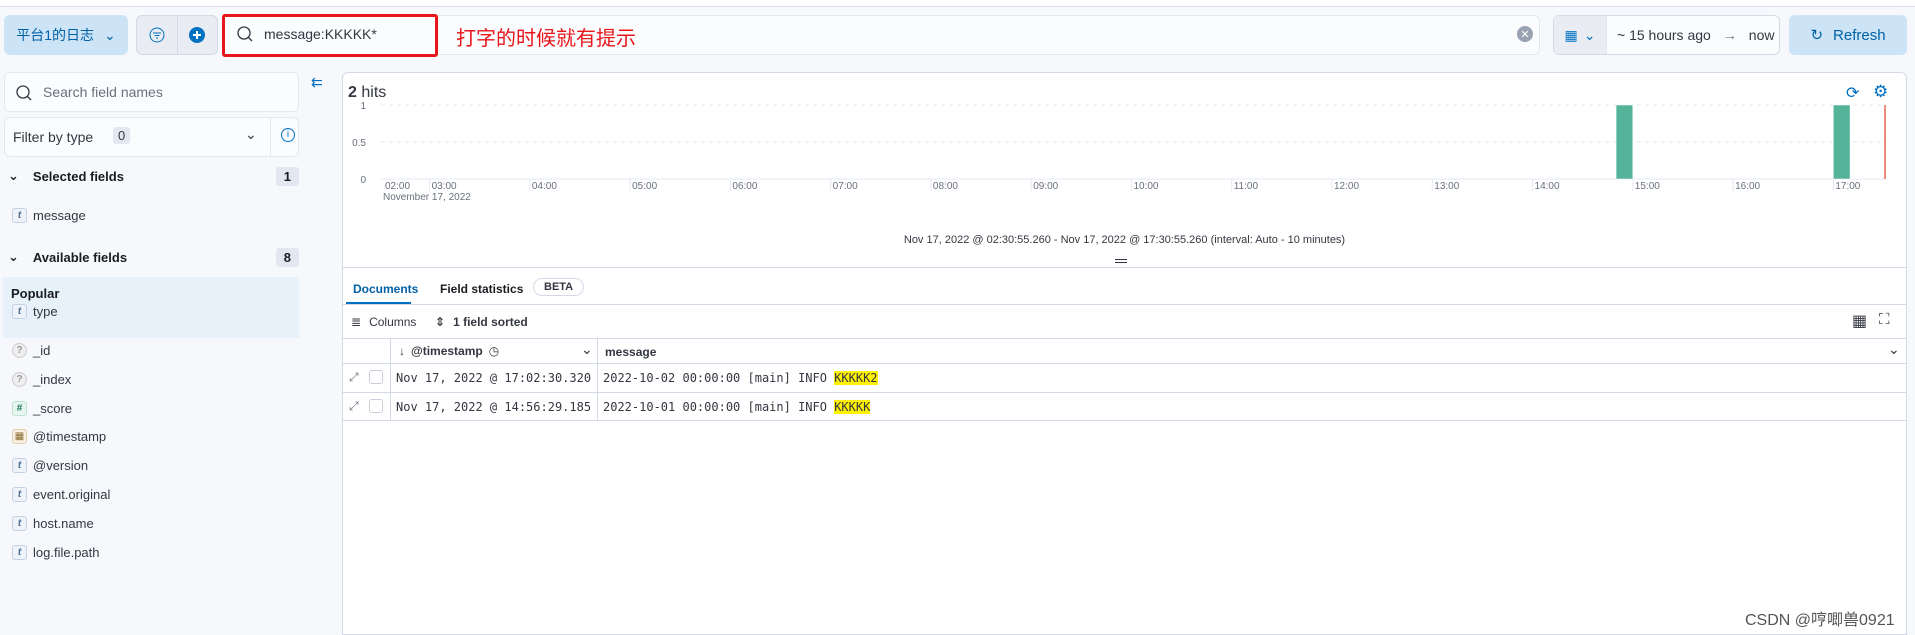 The image size is (1915, 635). What do you see at coordinates (1045, 186) in the screenshot?
I see `x-tick-label: 09:00` at bounding box center [1045, 186].